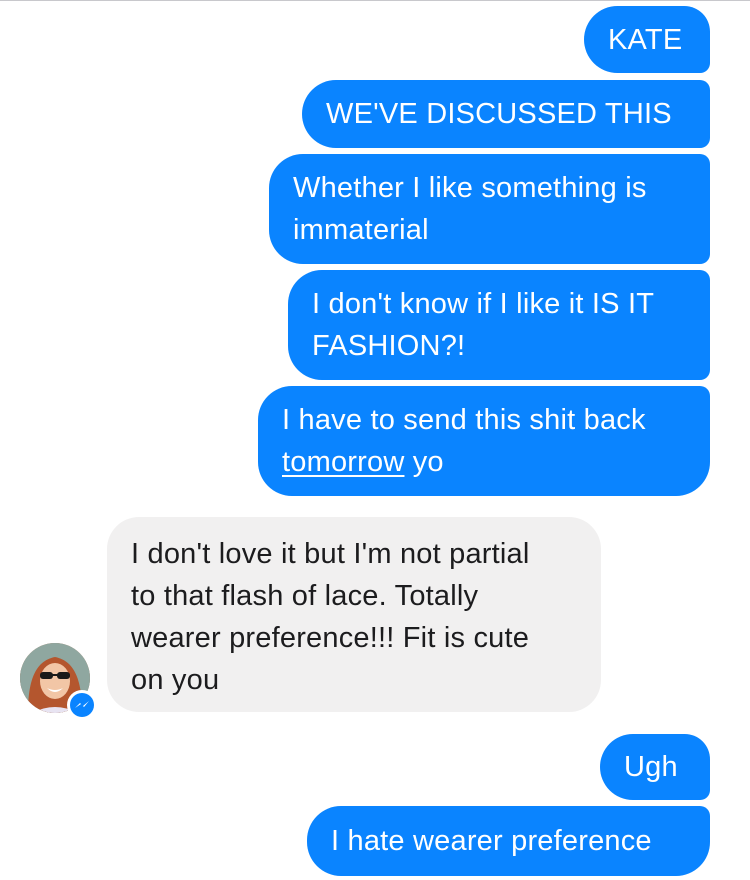 The width and height of the screenshot is (750, 880). What do you see at coordinates (330, 554) in the screenshot?
I see `message-text: I don't love it but I'm not partial` at bounding box center [330, 554].